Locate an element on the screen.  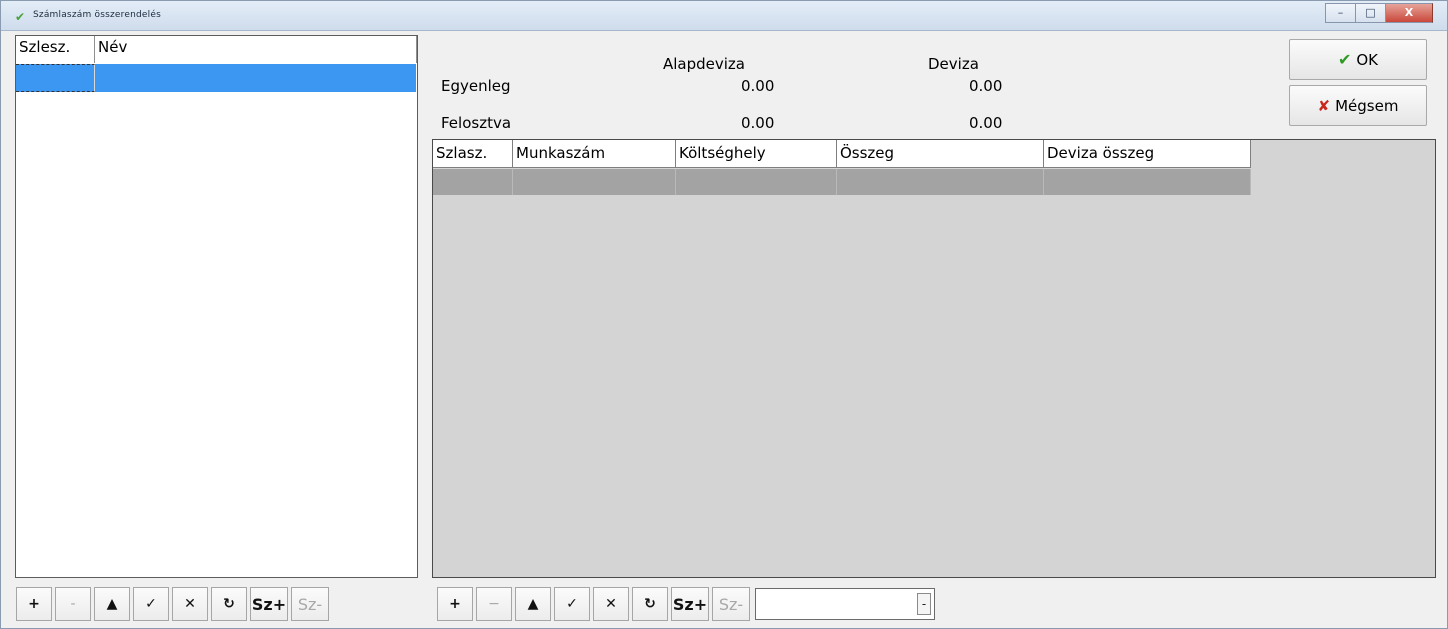
table-row is located at coordinates (842, 182).